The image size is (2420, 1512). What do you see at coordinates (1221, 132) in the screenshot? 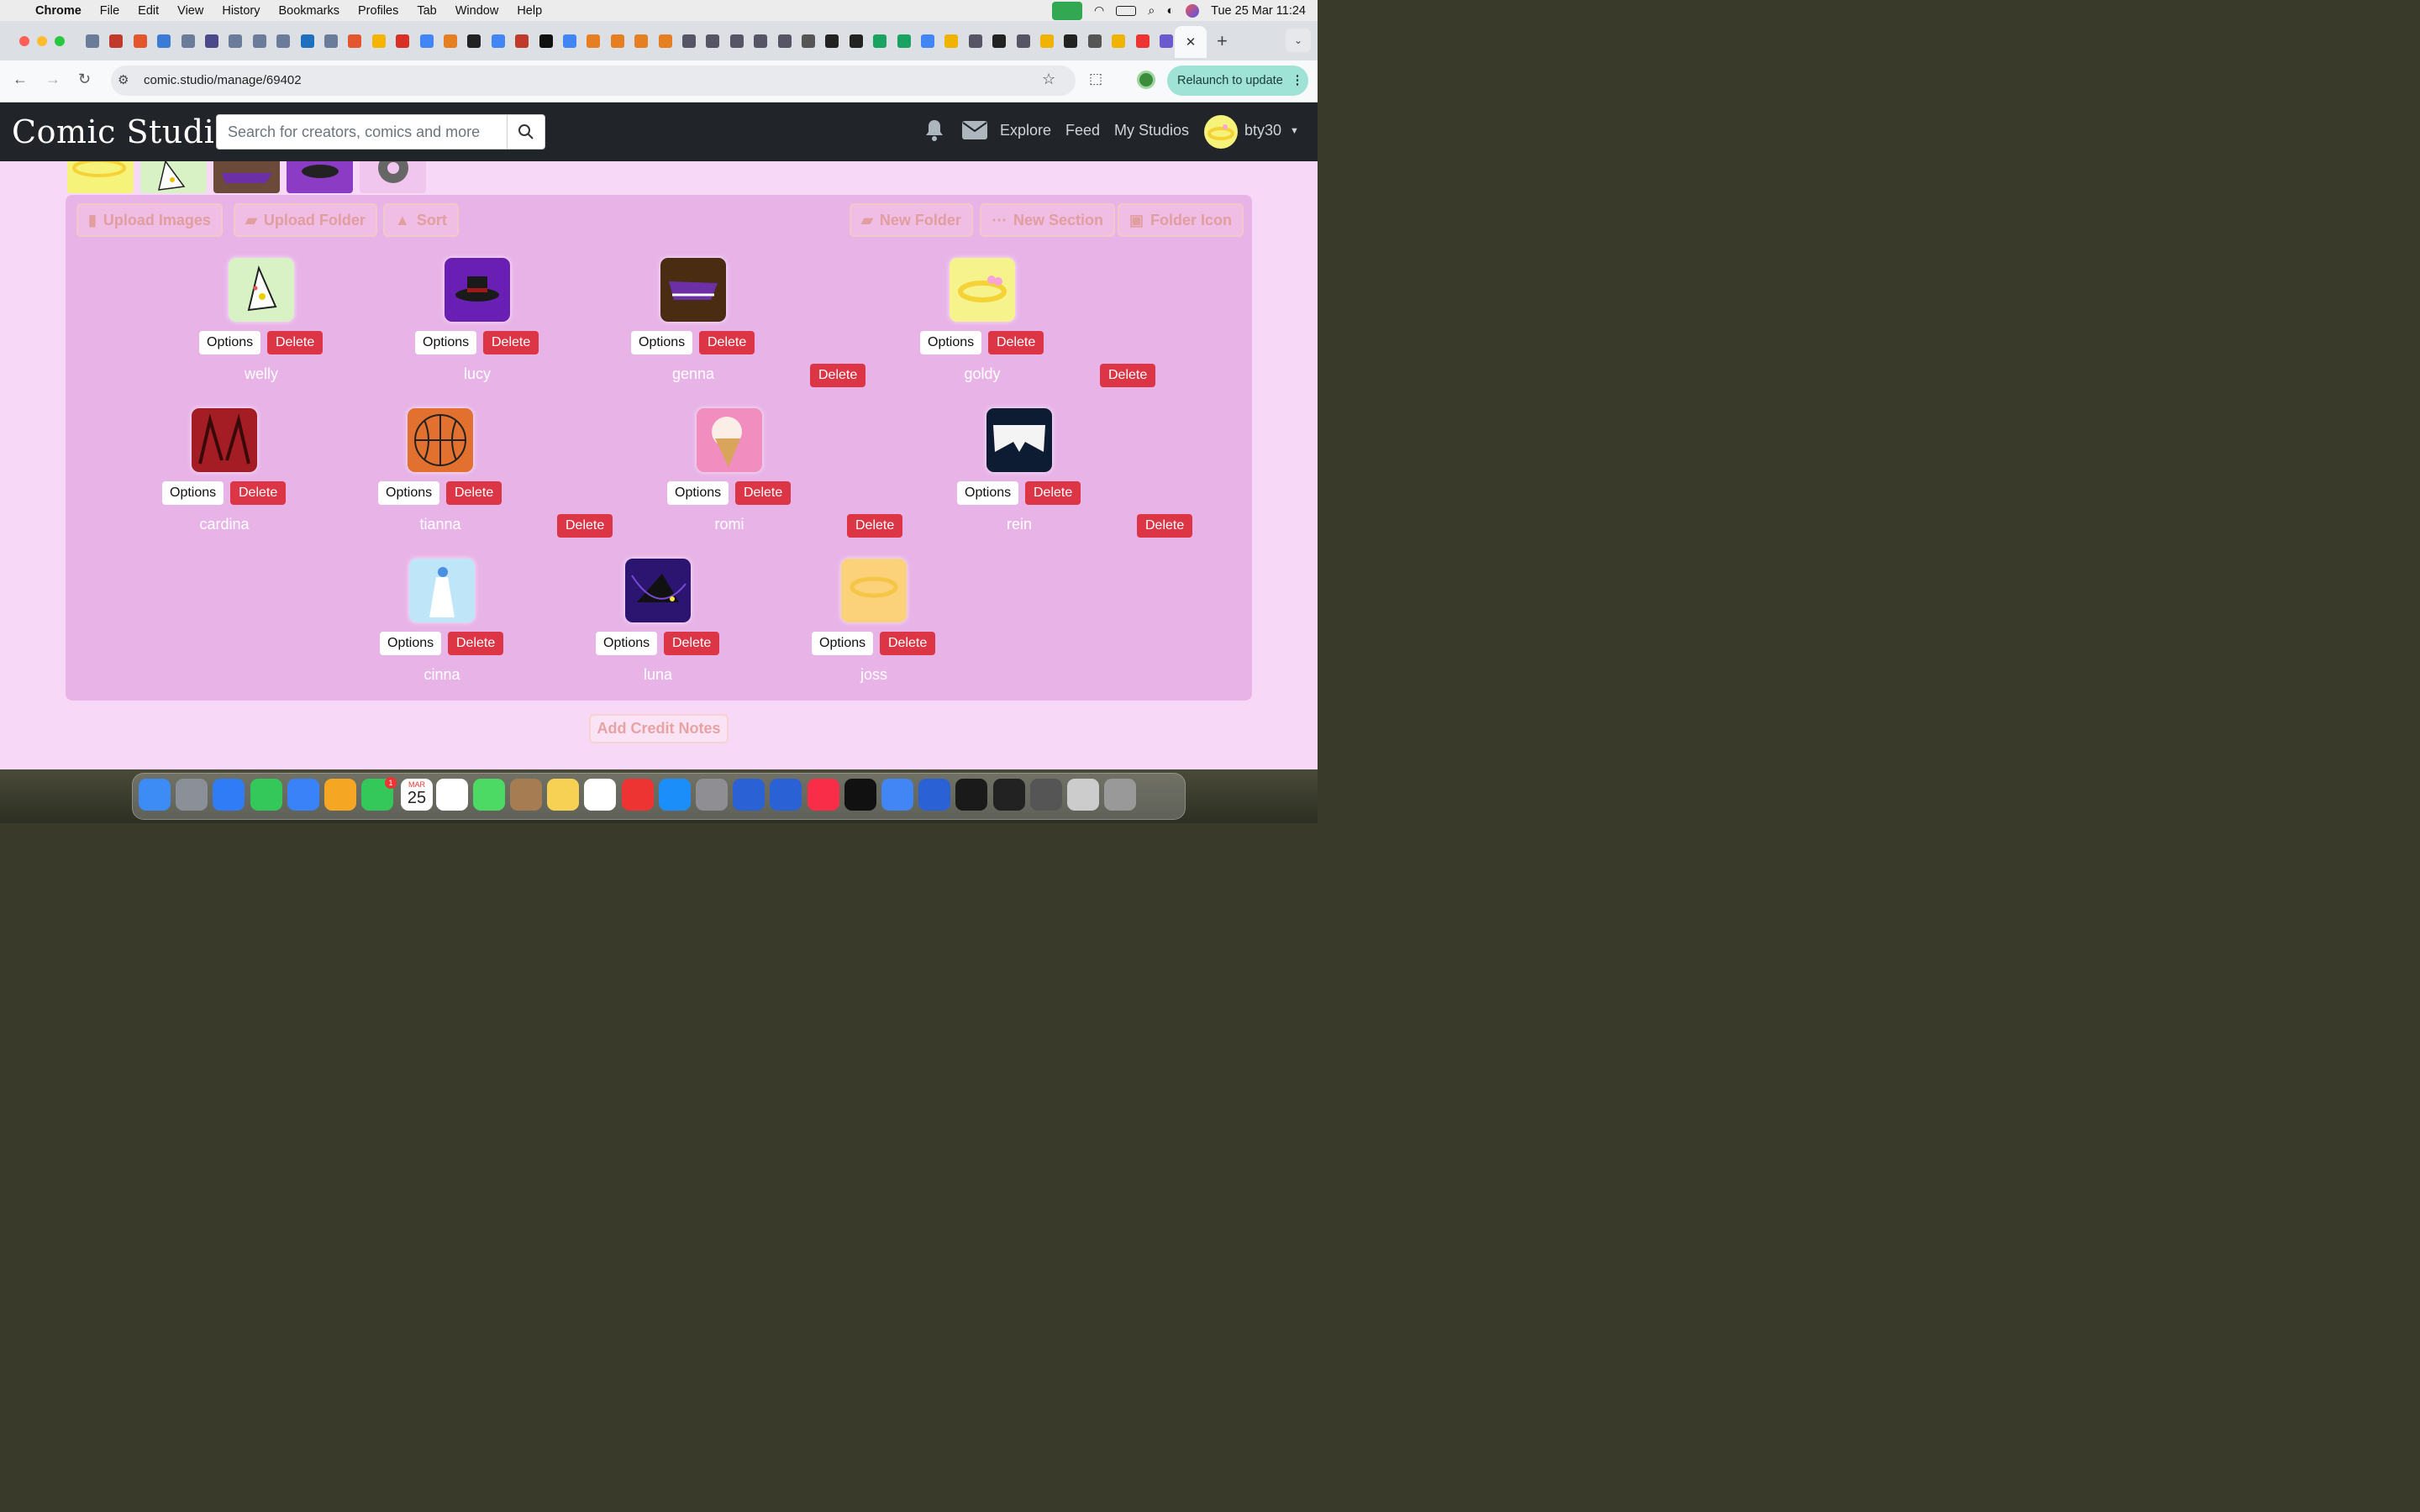
I see `user-avatar` at bounding box center [1221, 132].